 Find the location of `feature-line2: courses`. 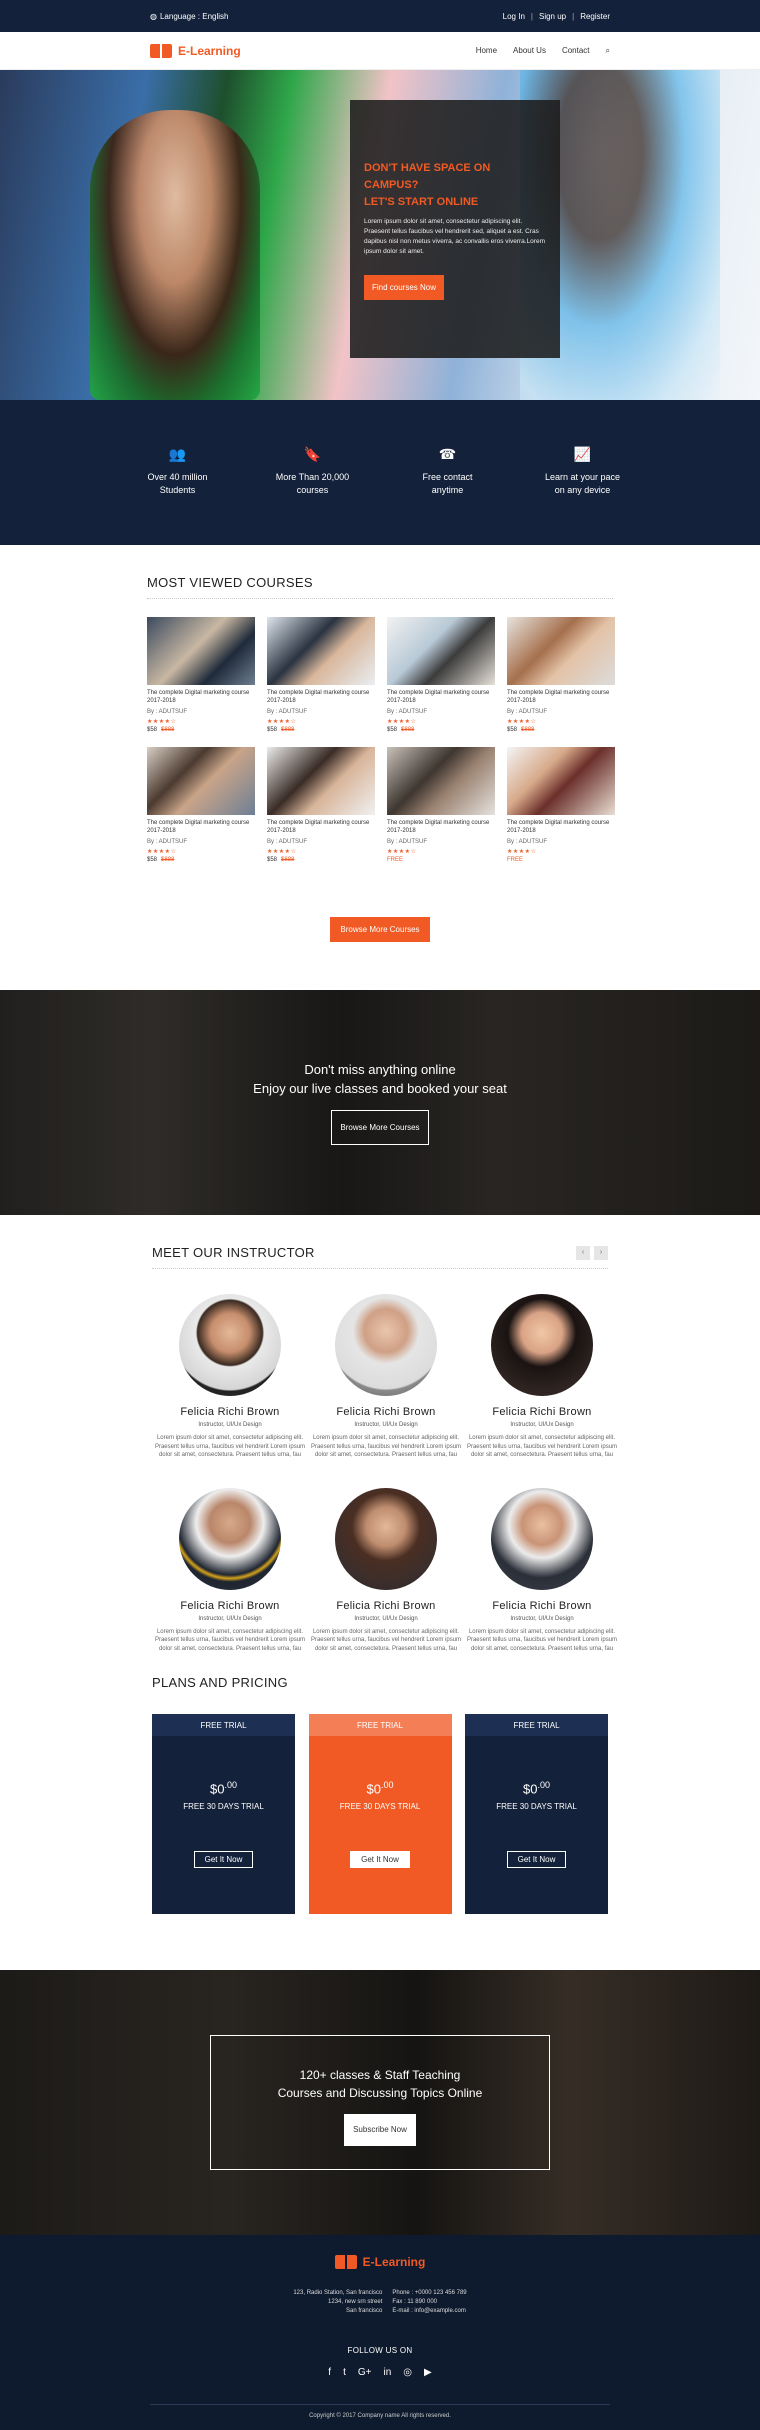

feature-line2: courses is located at coordinates (312, 490).